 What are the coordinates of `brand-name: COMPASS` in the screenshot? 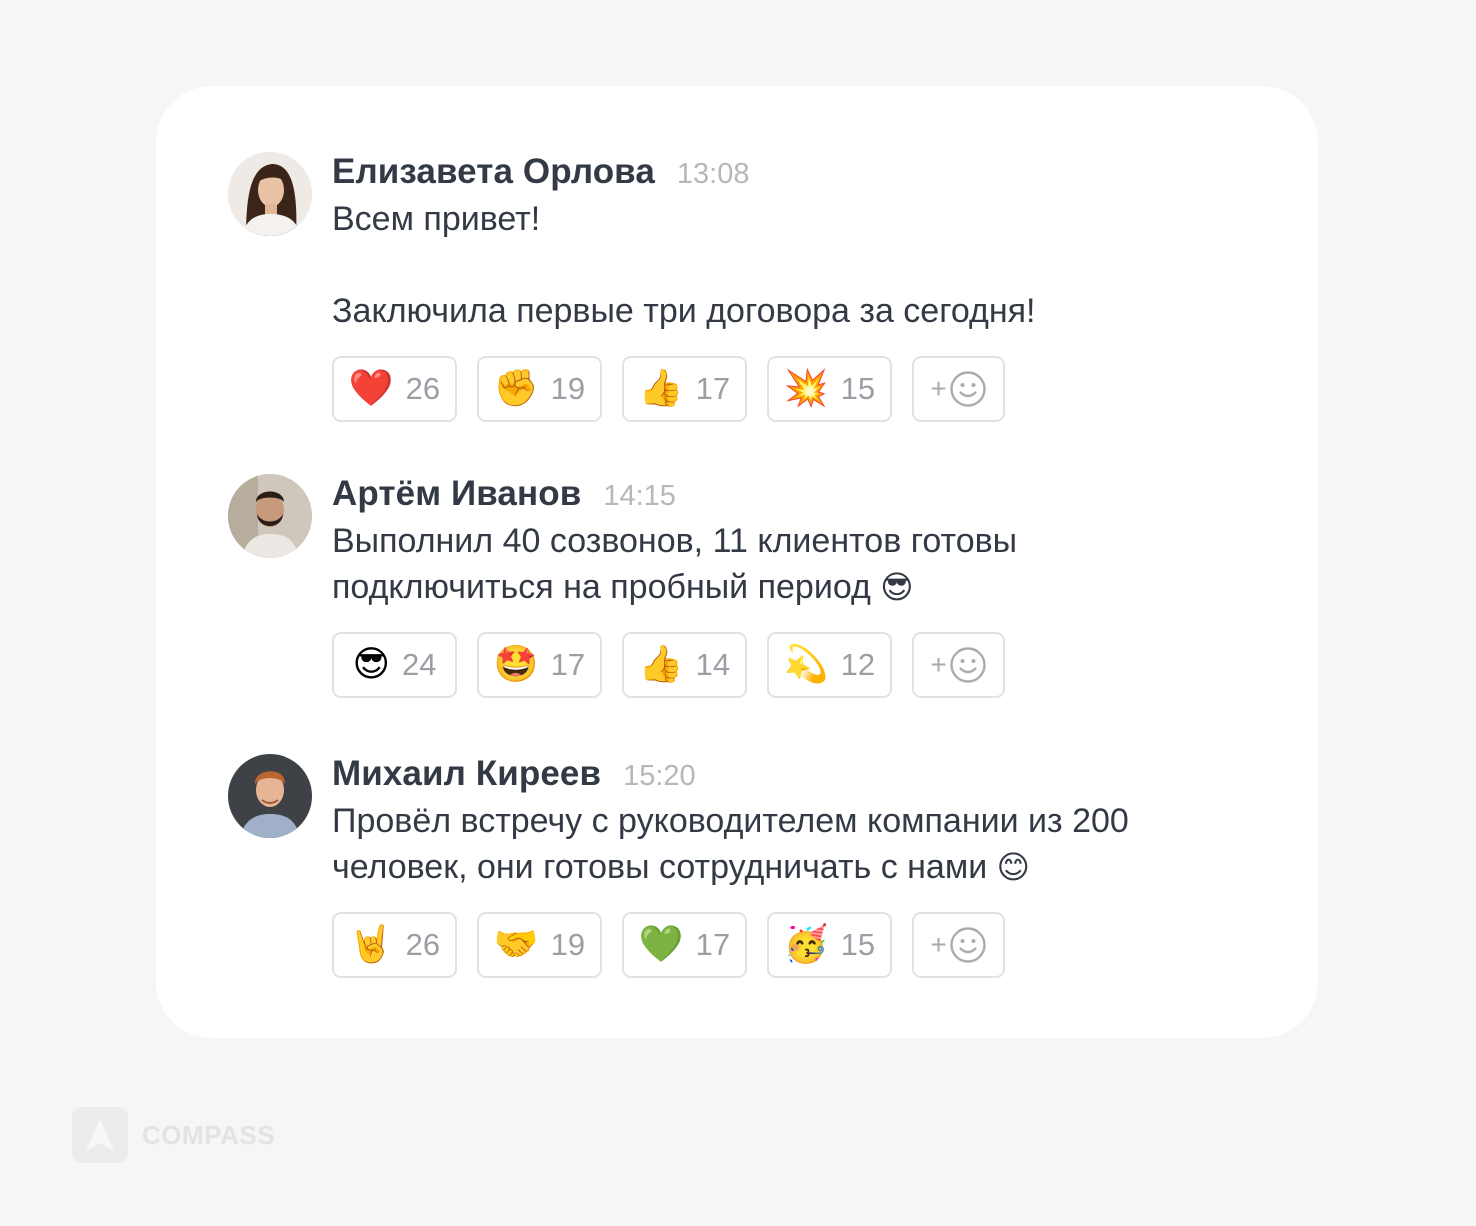 It's located at (209, 1134).